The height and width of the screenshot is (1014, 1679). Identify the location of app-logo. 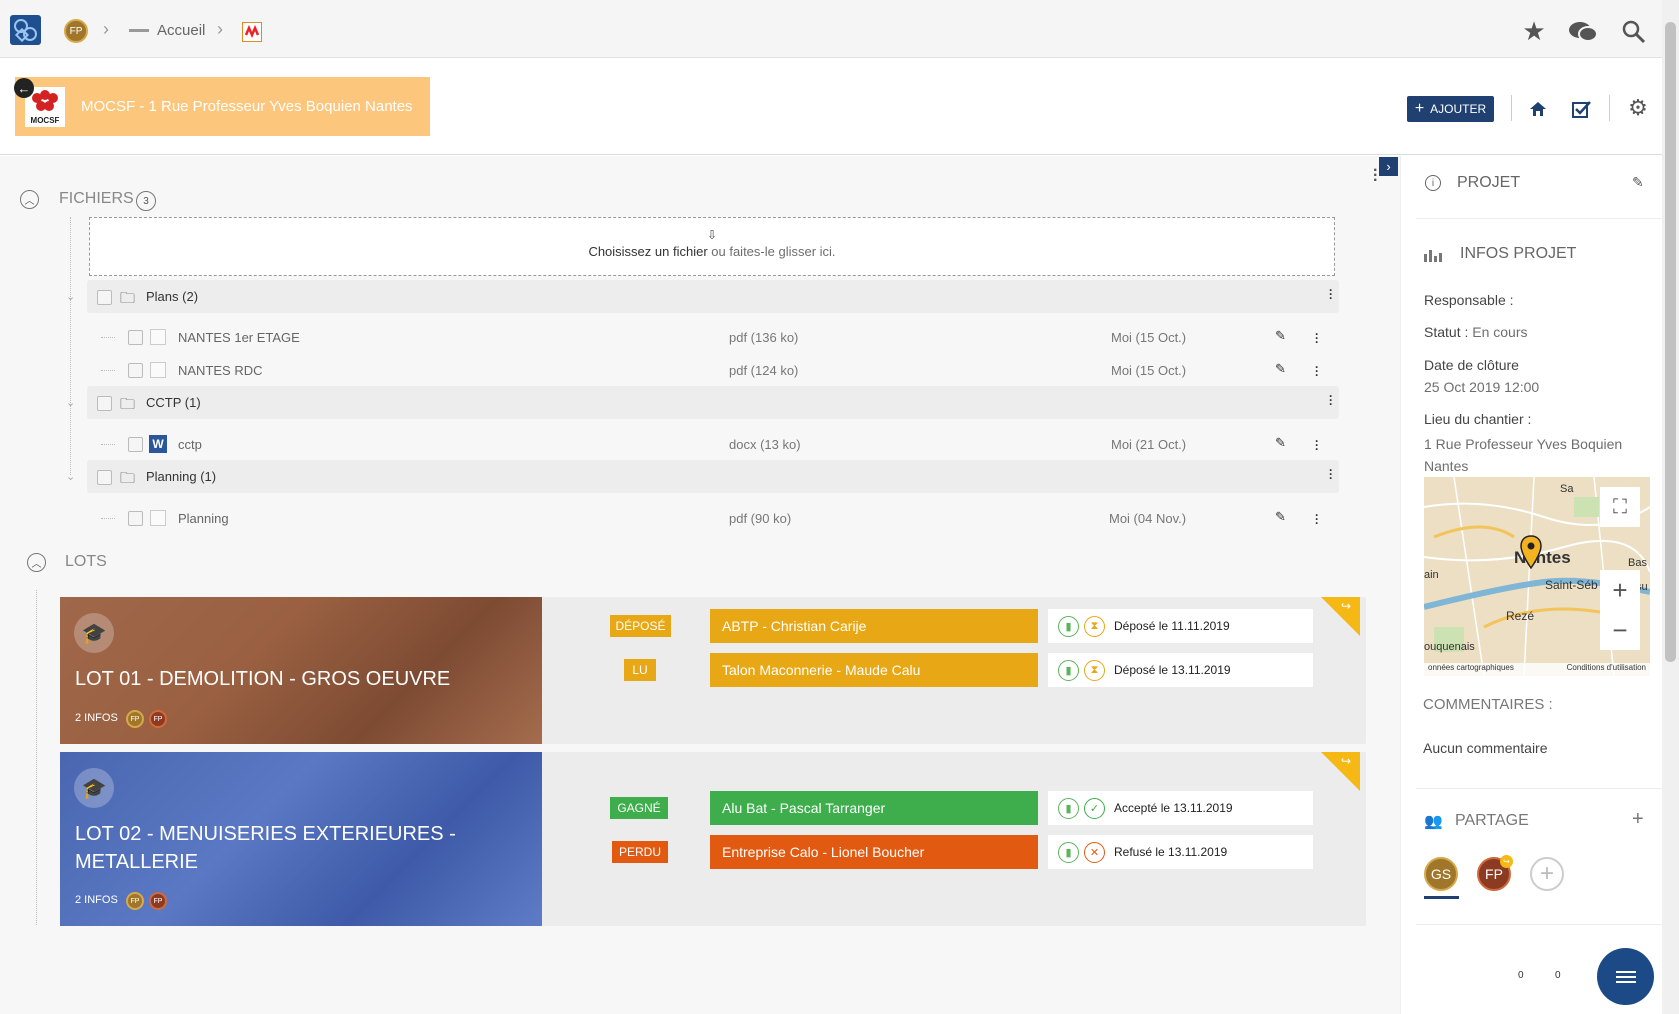
(25, 30).